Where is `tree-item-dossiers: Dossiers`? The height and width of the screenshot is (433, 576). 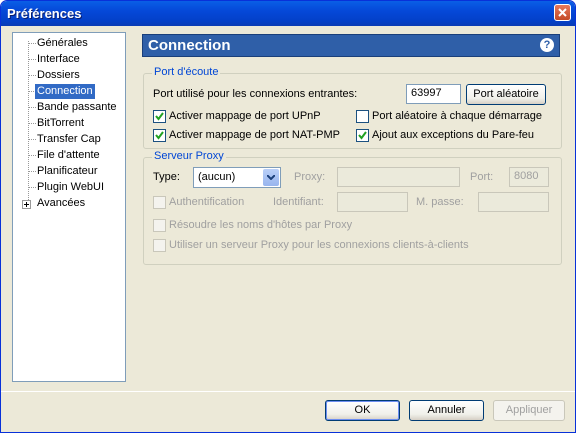
tree-item-dossiers: Dossiers is located at coordinates (58, 75).